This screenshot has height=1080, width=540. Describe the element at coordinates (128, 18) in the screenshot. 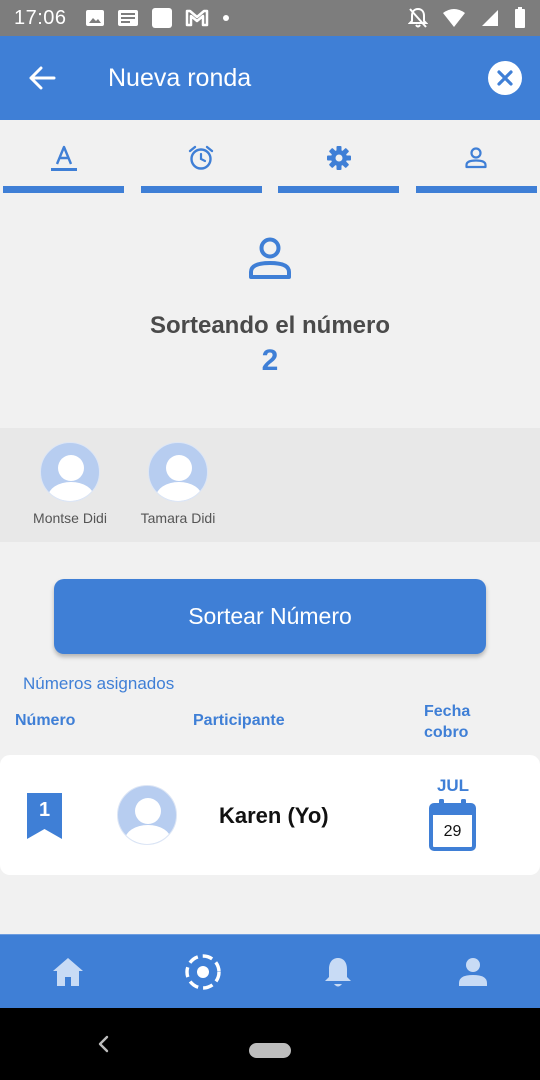

I see `news-icon` at that location.